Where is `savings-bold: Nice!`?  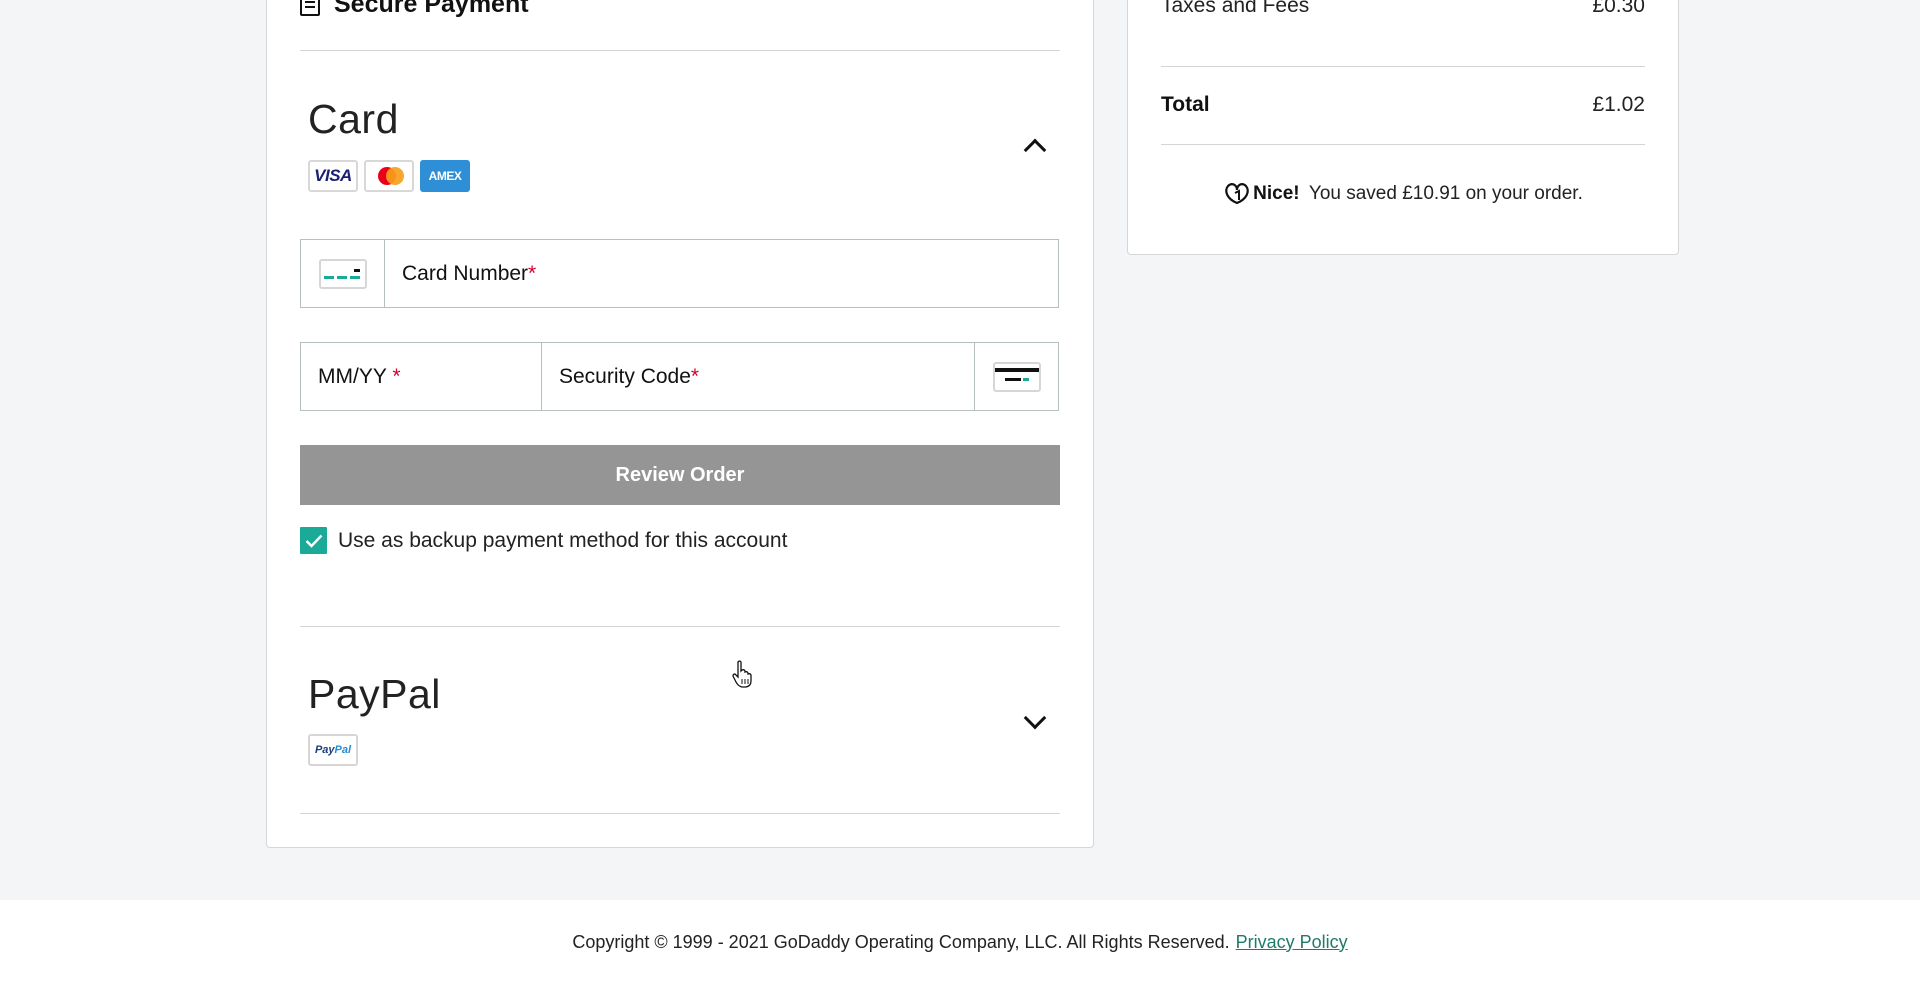 savings-bold: Nice! is located at coordinates (1276, 193).